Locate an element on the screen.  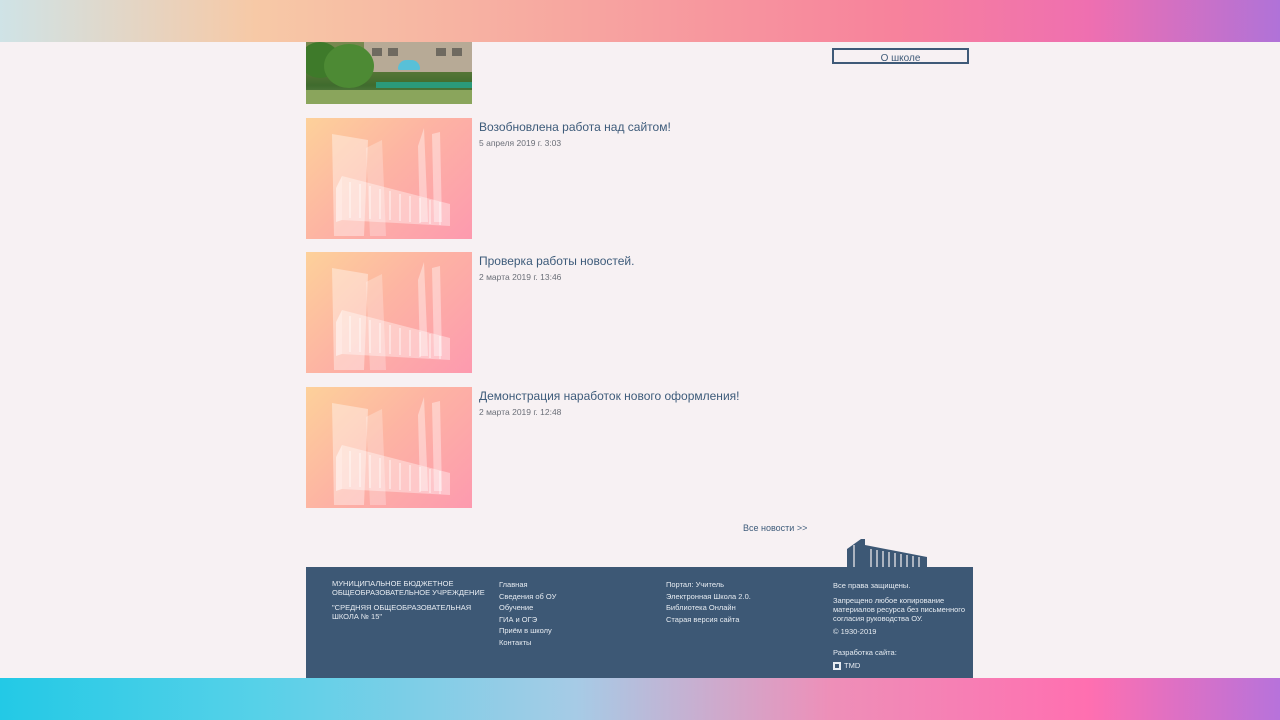
tmd-logo-icon is located at coordinates (837, 665).